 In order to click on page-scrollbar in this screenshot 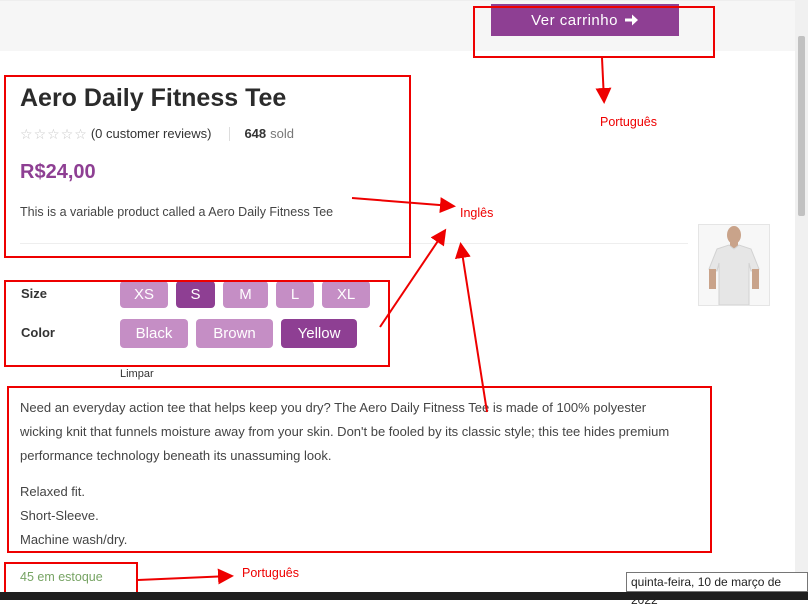, I will do `click(801, 300)`.